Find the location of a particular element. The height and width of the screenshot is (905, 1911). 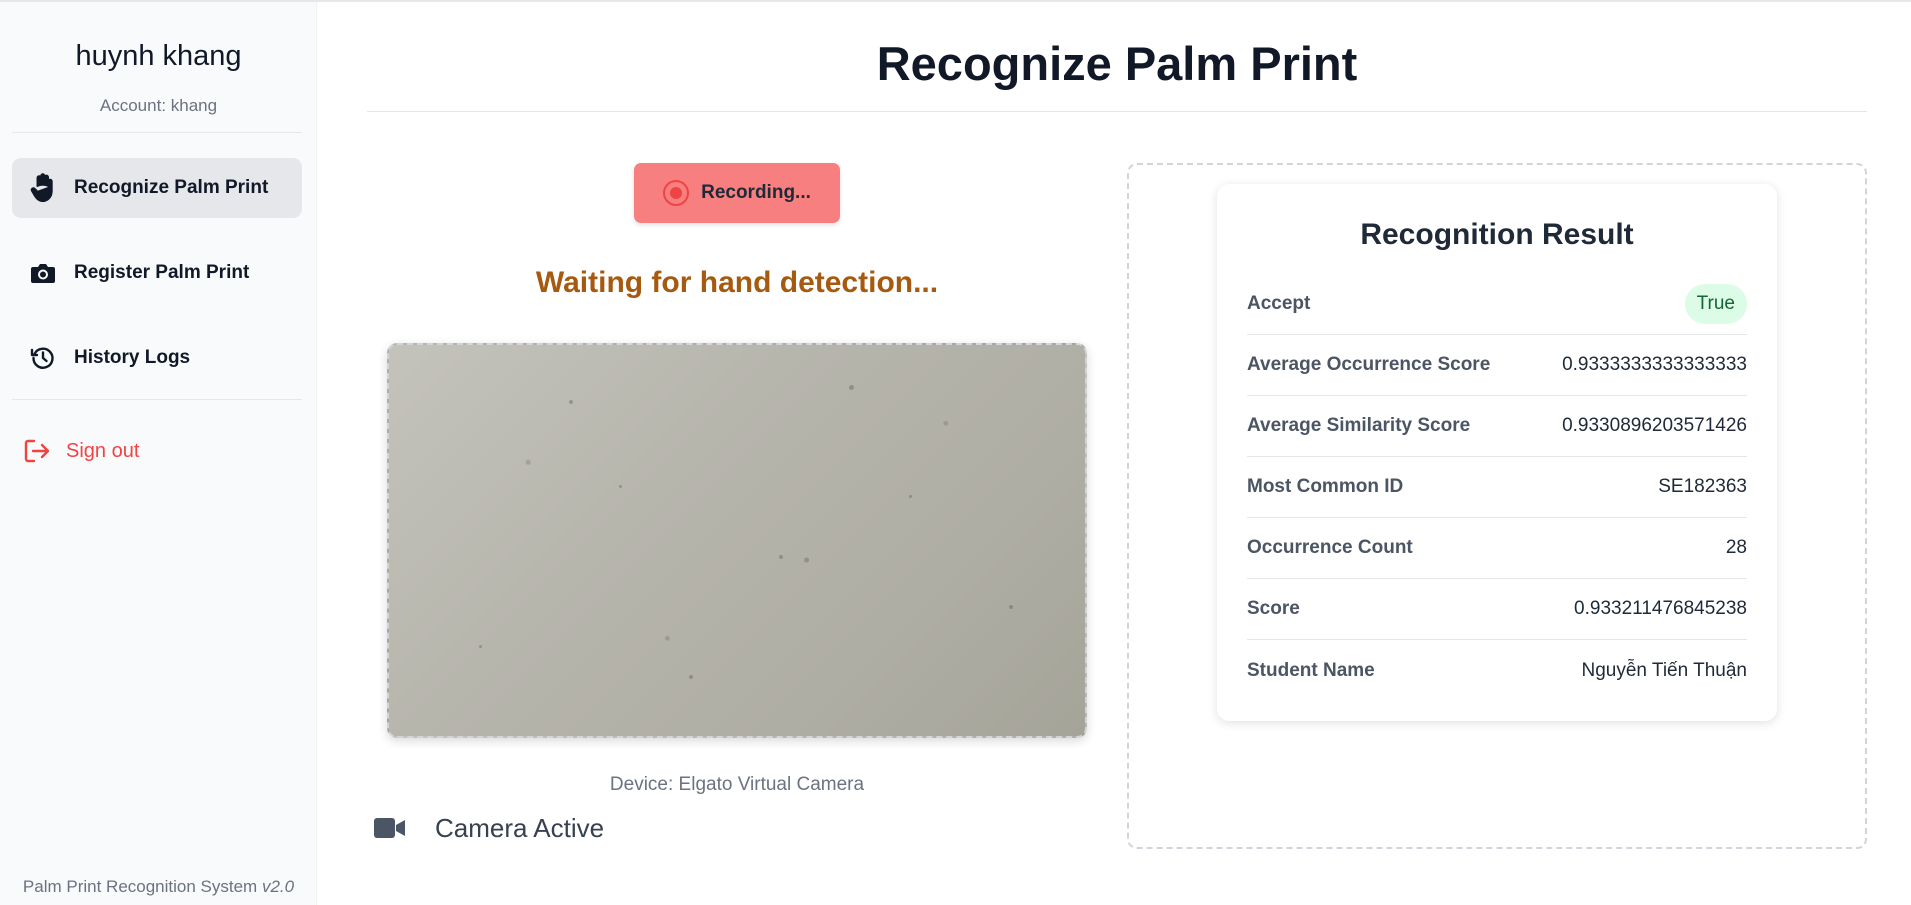

result-value: SE182363 is located at coordinates (1702, 486).